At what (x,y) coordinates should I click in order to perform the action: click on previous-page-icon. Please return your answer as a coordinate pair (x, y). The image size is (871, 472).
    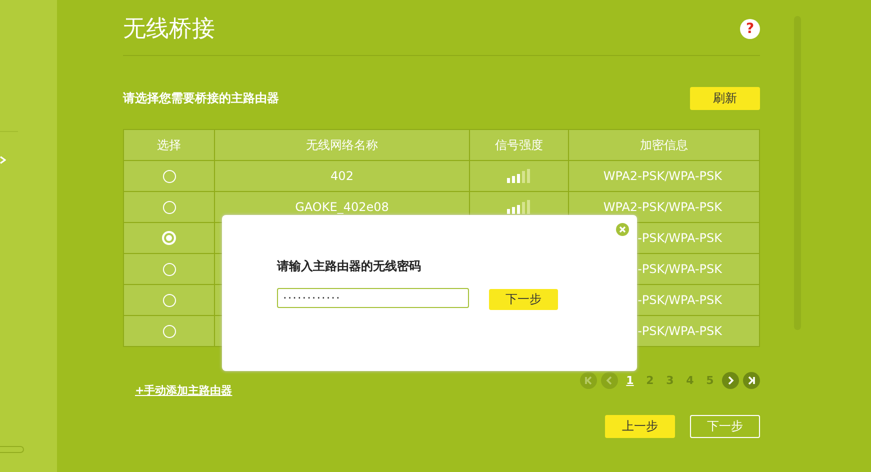
    Looking at the image, I should click on (609, 380).